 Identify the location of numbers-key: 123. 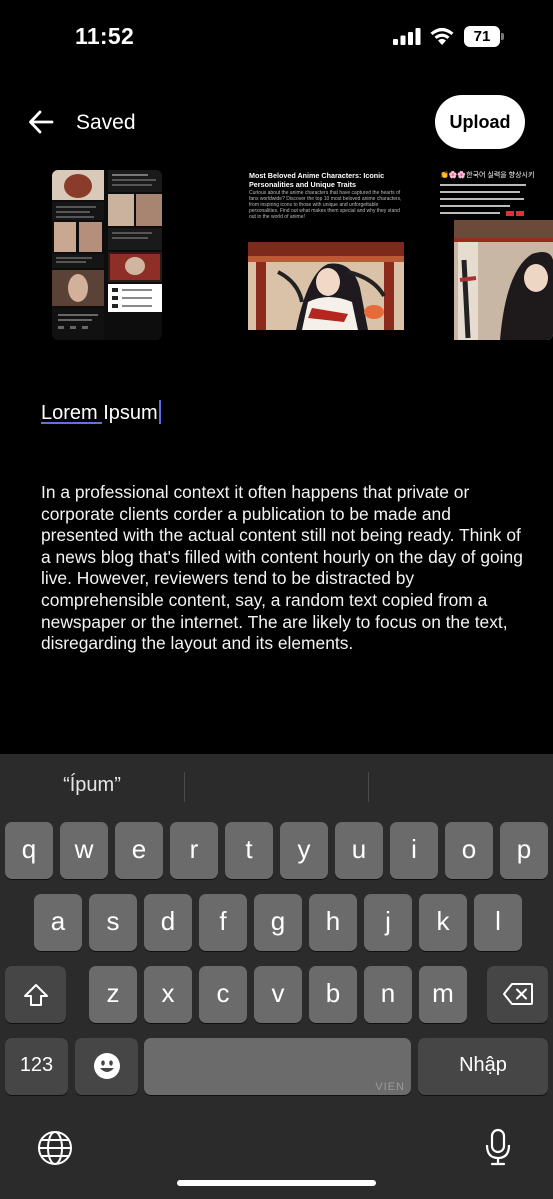
(36, 1066).